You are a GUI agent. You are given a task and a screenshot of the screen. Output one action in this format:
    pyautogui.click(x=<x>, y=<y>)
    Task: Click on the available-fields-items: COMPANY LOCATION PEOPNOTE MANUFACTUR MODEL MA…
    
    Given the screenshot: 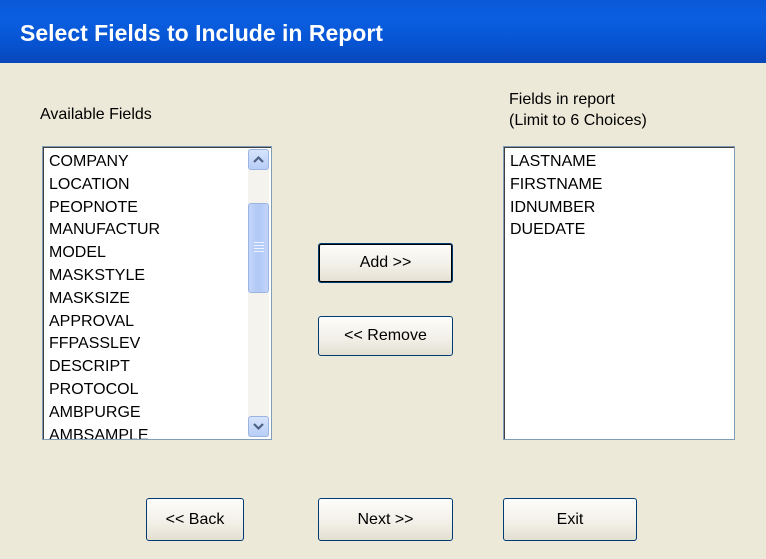 What is the action you would take?
    pyautogui.click(x=104, y=295)
    